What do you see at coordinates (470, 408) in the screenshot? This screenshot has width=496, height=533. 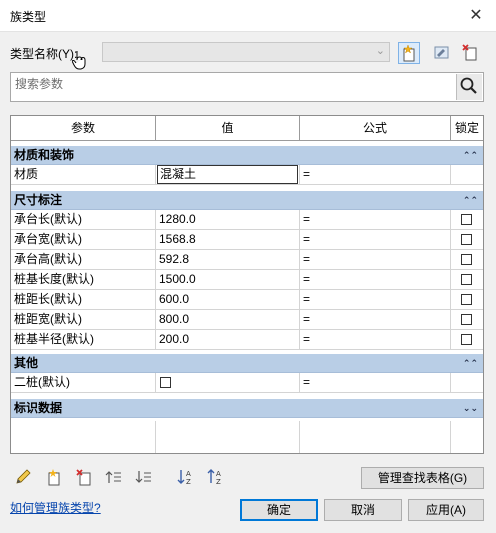 I see `expand-down-icon: ⌄⌄` at bounding box center [470, 408].